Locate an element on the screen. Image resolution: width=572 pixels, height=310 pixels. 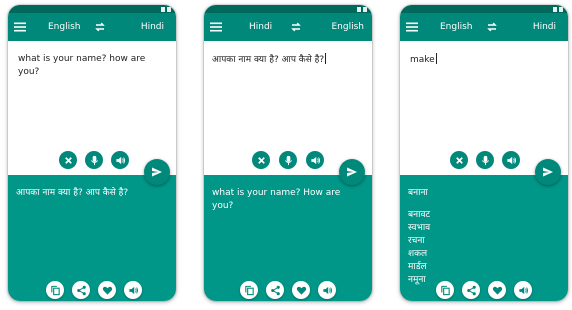
input-panel: what is your name? how are you? is located at coordinates (92, 108).